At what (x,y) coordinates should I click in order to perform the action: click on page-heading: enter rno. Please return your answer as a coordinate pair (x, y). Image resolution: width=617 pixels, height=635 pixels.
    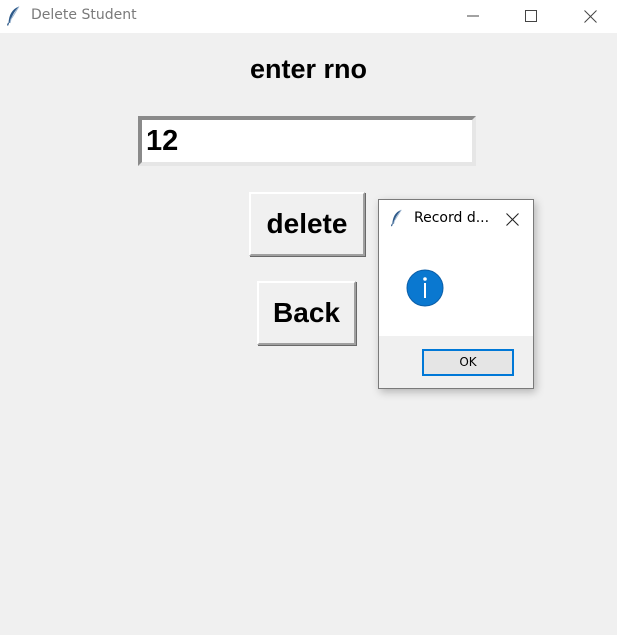
    Looking at the image, I should click on (308, 69).